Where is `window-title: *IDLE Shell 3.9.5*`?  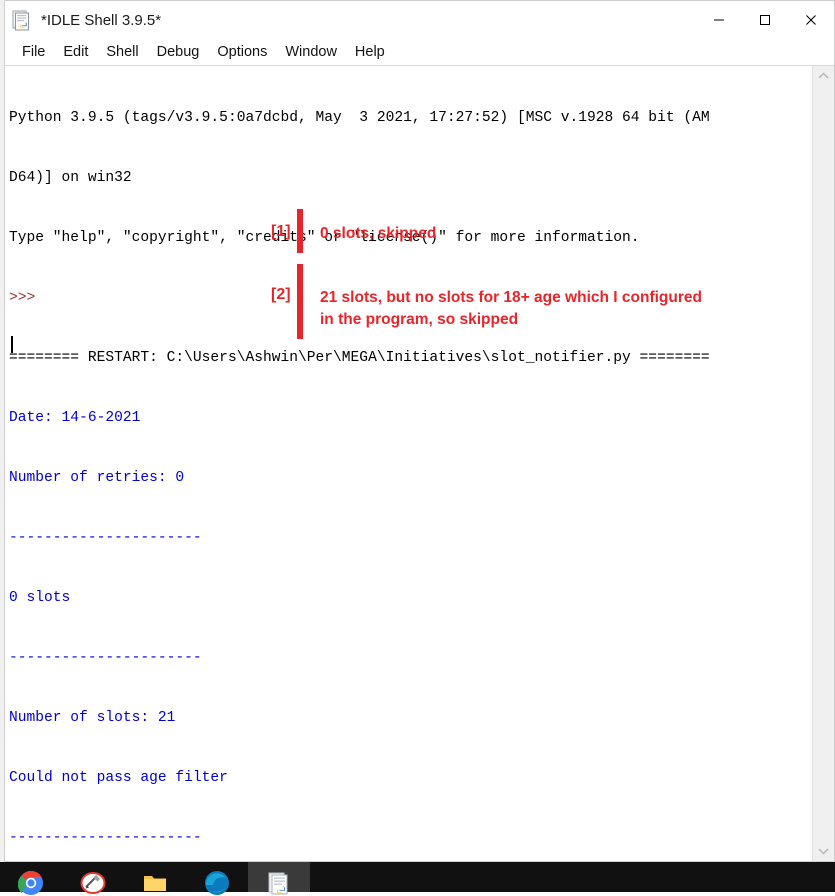 window-title: *IDLE Shell 3.9.5* is located at coordinates (101, 20).